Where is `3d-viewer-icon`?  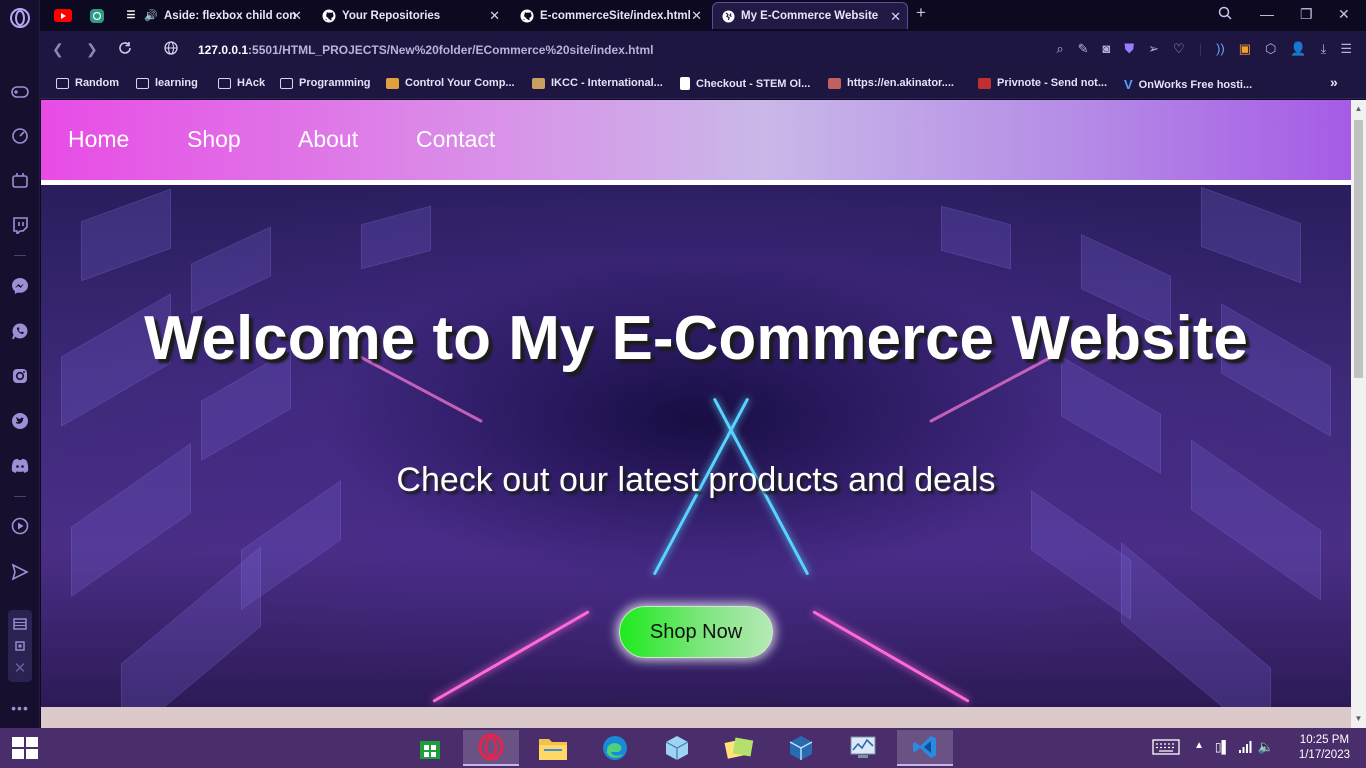 3d-viewer-icon is located at coordinates (677, 748).